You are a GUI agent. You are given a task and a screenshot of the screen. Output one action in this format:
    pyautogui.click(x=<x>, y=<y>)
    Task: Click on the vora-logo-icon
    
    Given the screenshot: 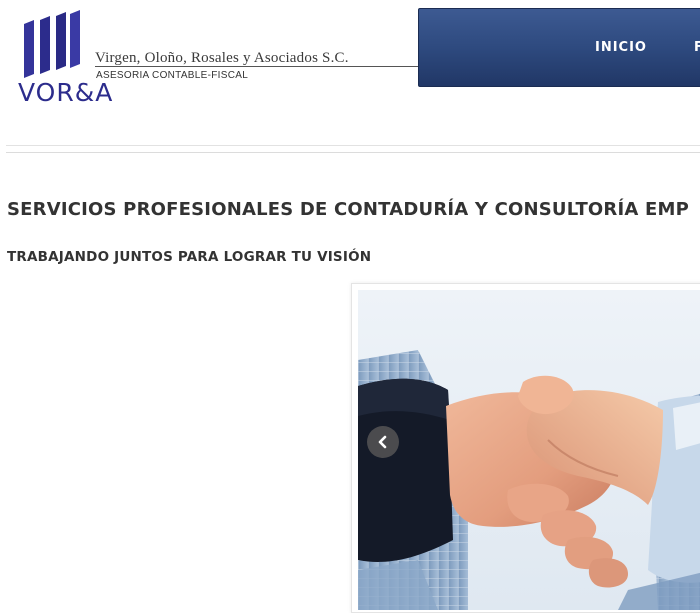 What is the action you would take?
    pyautogui.click(x=52, y=44)
    